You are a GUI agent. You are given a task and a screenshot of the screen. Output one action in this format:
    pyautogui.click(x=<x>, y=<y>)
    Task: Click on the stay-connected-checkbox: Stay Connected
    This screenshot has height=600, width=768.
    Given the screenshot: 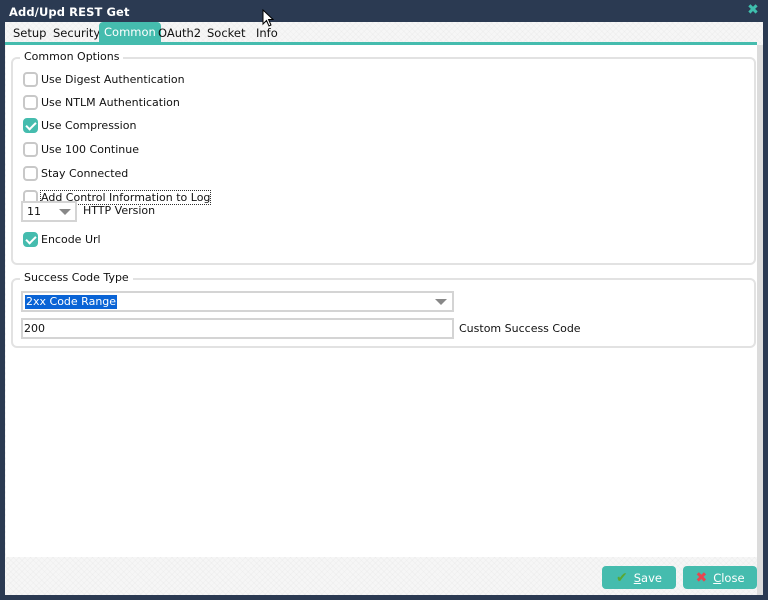 What is the action you would take?
    pyautogui.click(x=75, y=173)
    